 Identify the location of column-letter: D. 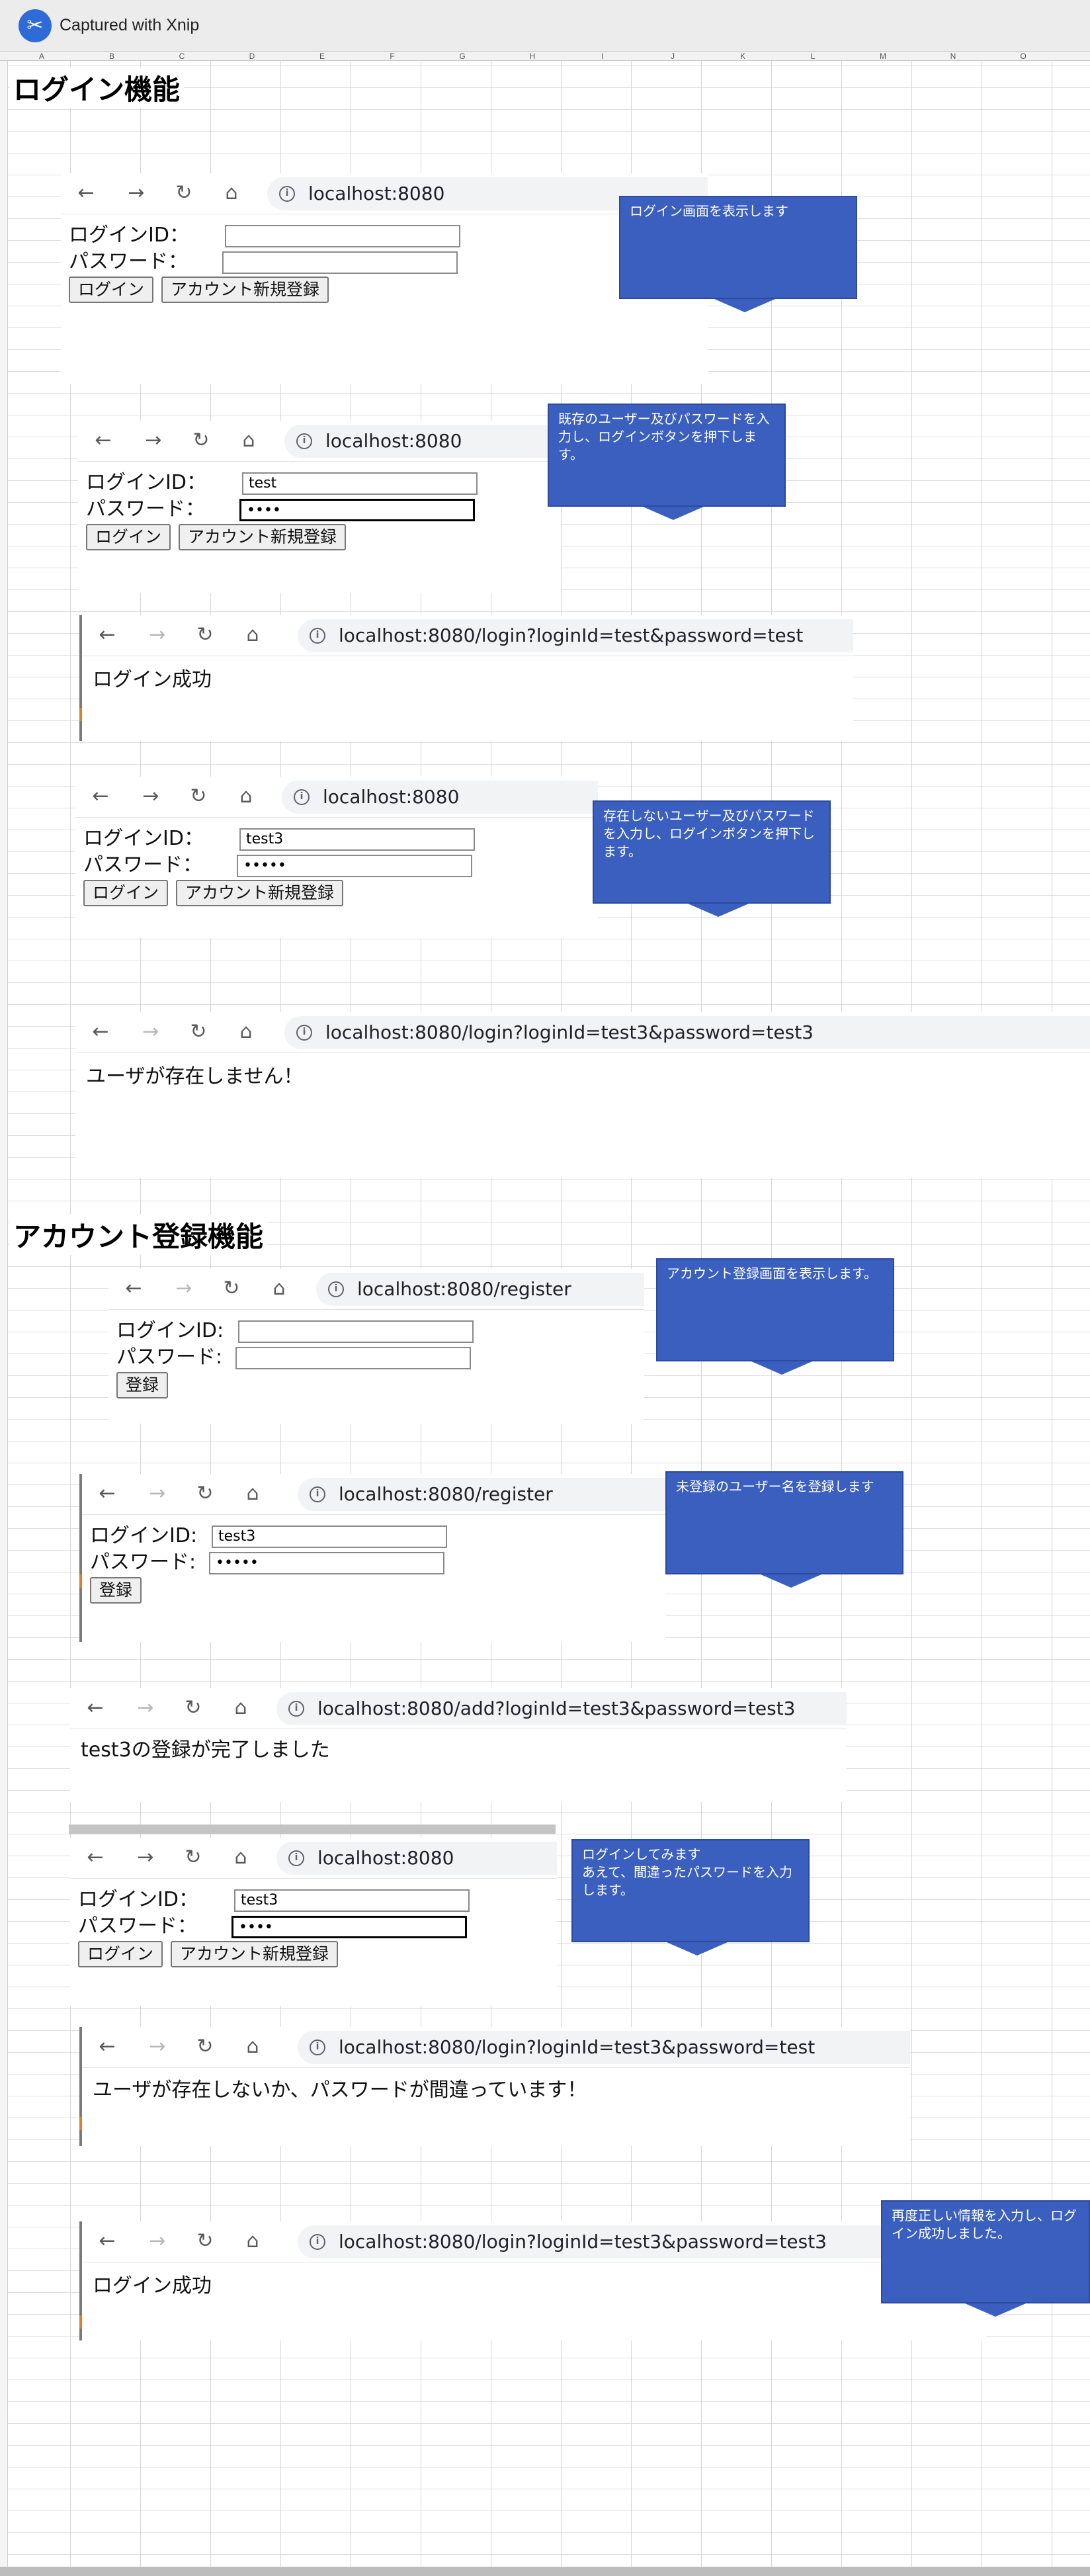
(252, 56).